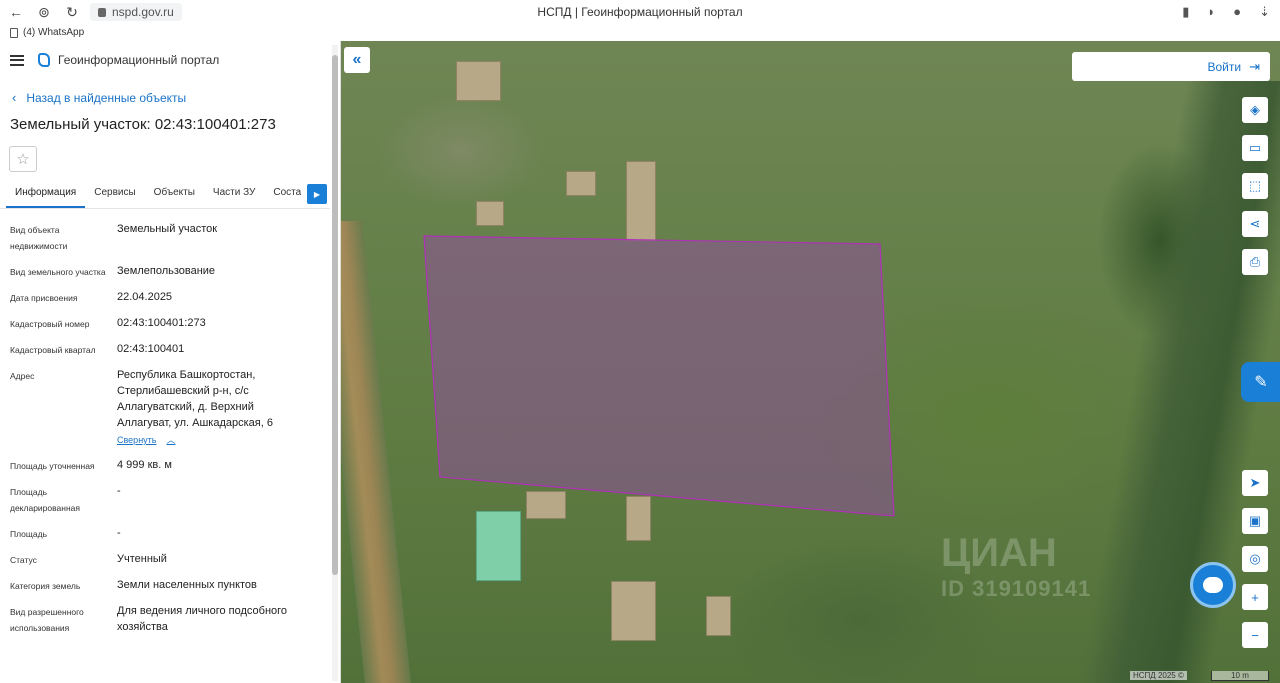 The height and width of the screenshot is (683, 1280). What do you see at coordinates (1254, 66) in the screenshot?
I see `login-arrow-icon: ⇥` at bounding box center [1254, 66].